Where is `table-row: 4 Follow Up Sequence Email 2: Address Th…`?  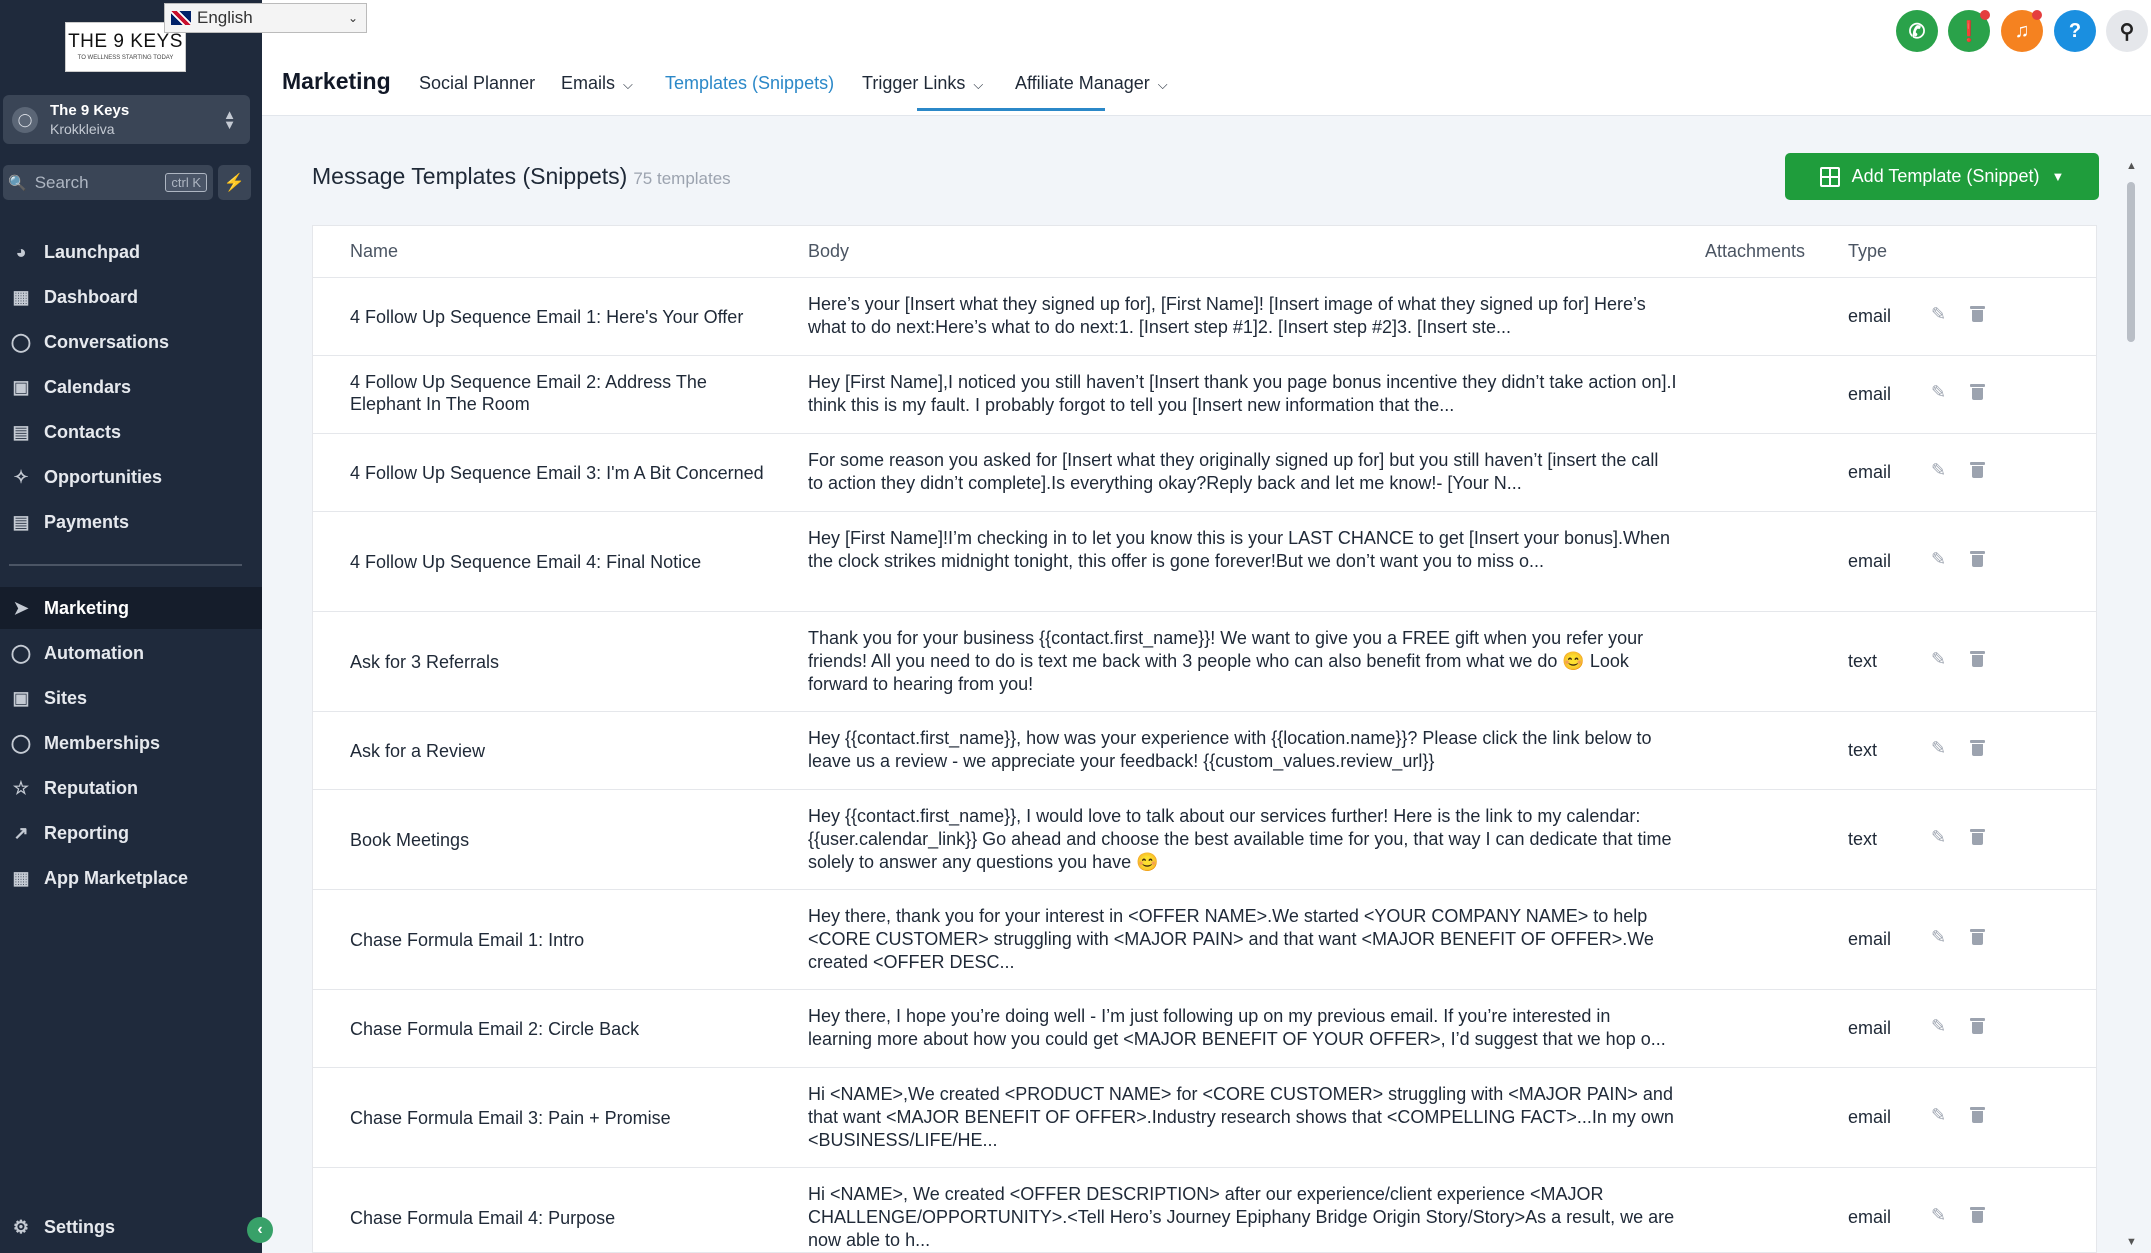 table-row: 4 Follow Up Sequence Email 2: Address Th… is located at coordinates (1204, 395).